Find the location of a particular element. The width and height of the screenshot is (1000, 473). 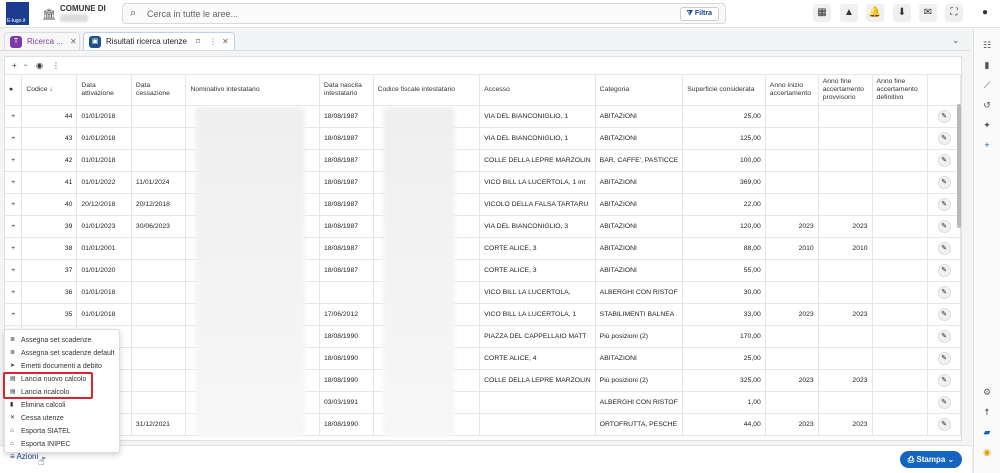

menu-item: ⌂ Esporta INIPEC is located at coordinates (62, 444).